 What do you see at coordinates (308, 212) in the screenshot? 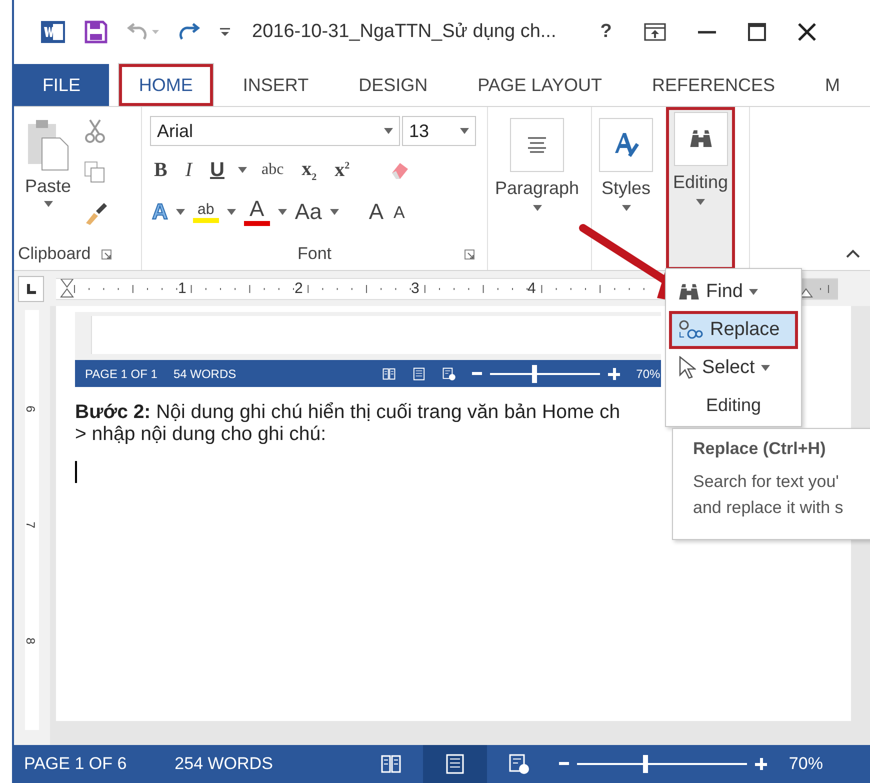
I see `font-tool-button: Aa` at bounding box center [308, 212].